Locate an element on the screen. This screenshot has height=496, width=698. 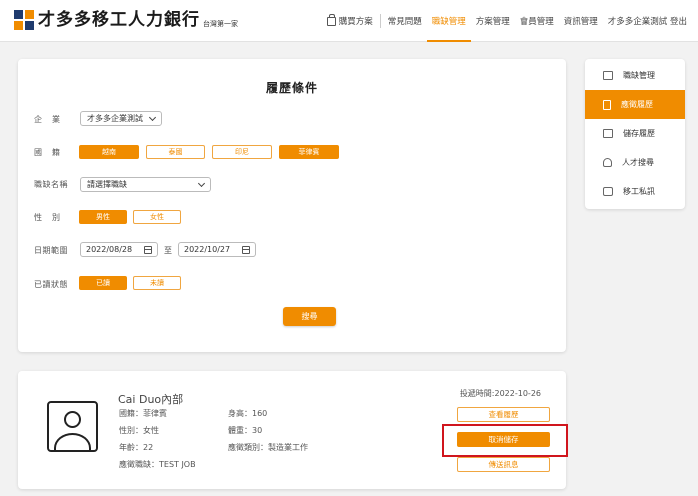
read-option-read: 已讀 is located at coordinates (103, 283).